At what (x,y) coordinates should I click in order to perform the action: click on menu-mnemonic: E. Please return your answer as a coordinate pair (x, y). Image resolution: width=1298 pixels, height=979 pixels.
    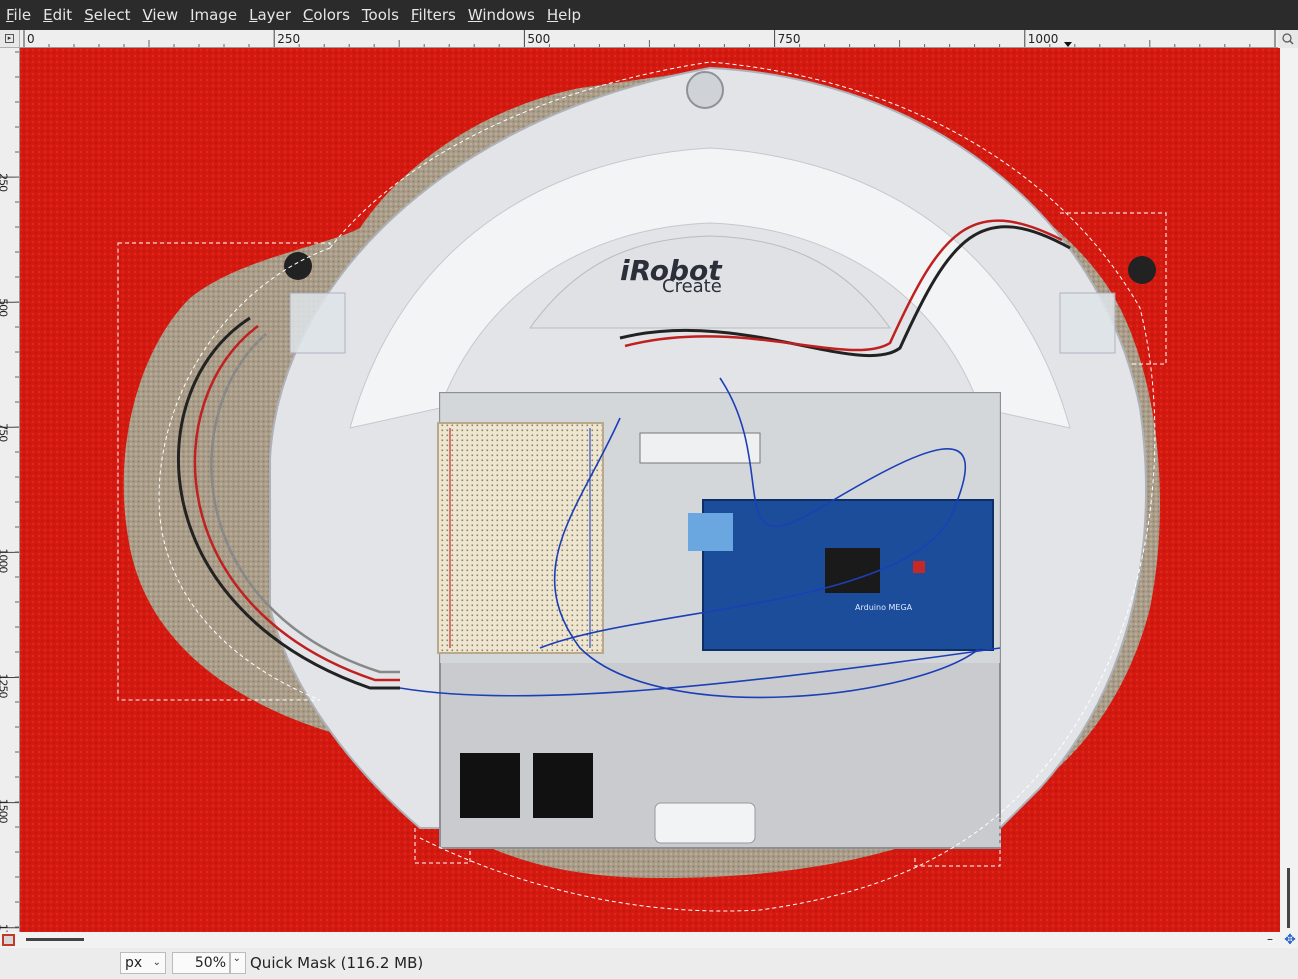
    Looking at the image, I should click on (48, 15).